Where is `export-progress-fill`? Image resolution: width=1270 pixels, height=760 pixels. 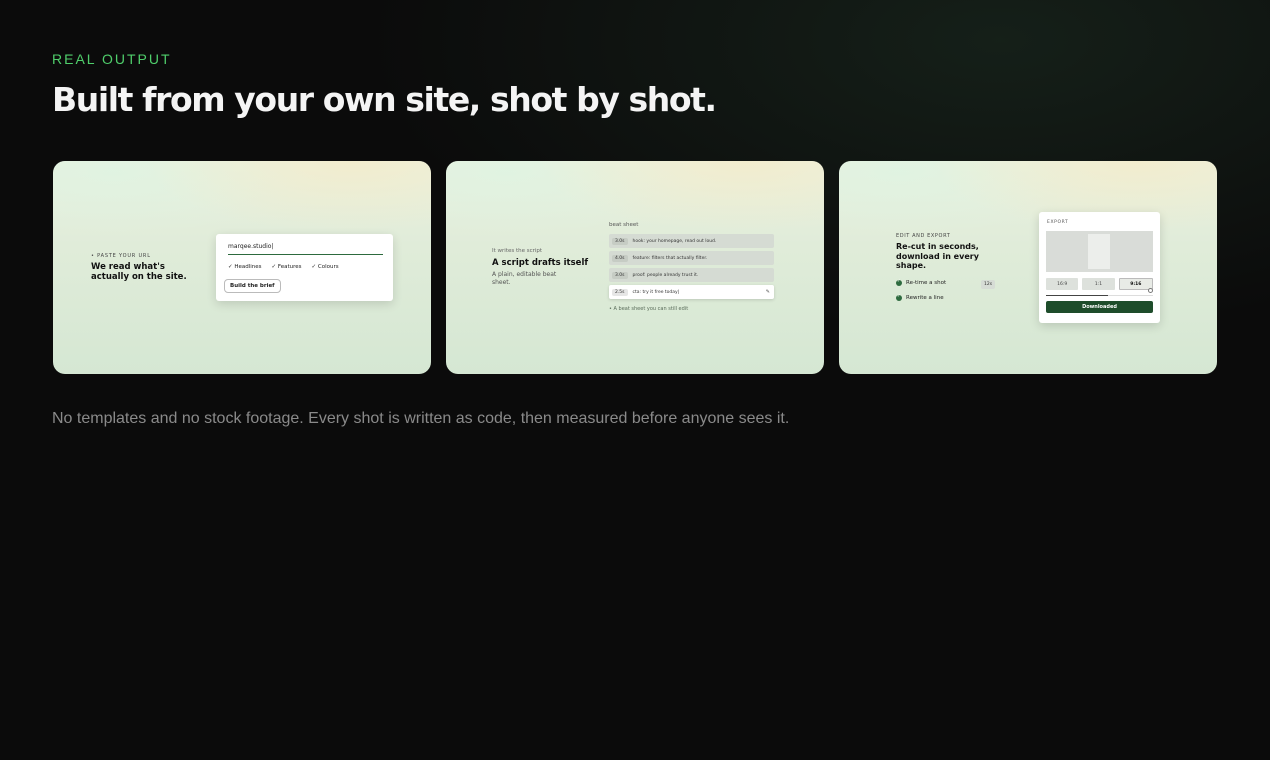
export-progress-fill is located at coordinates (1077, 295).